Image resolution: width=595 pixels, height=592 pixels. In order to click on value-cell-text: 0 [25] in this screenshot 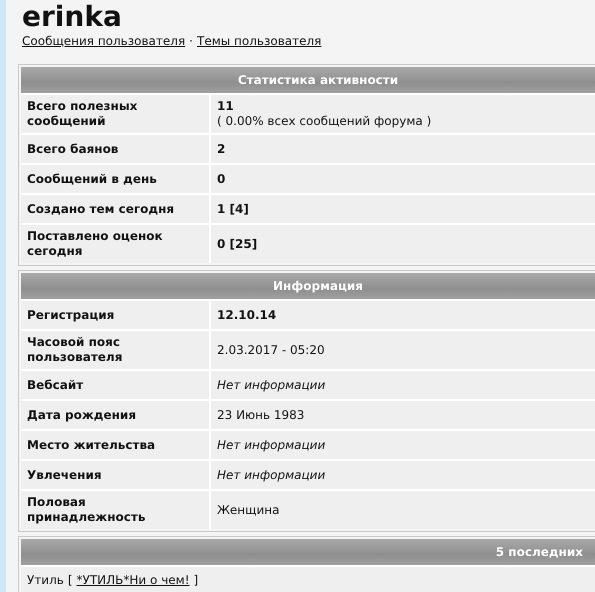, I will do `click(237, 244)`.